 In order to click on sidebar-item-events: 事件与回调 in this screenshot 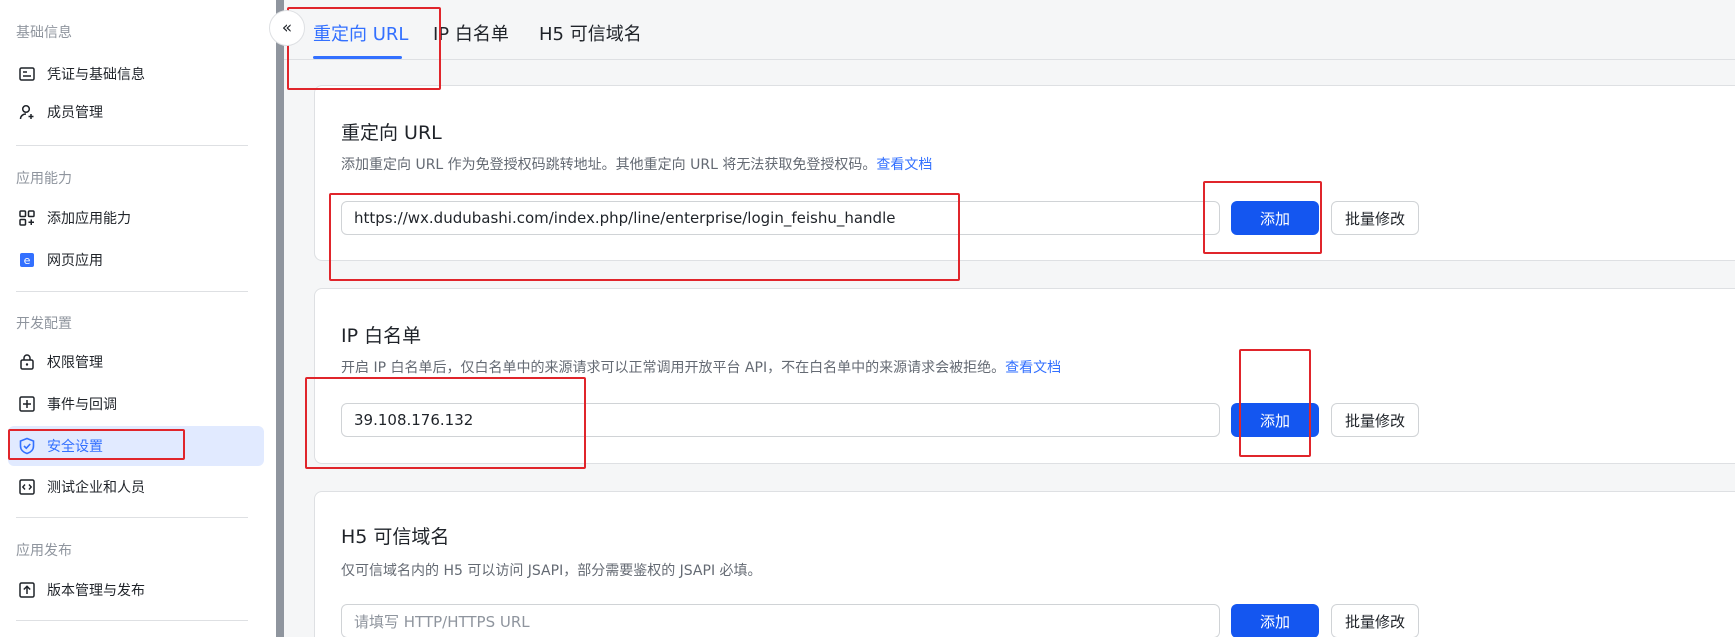, I will do `click(136, 404)`.